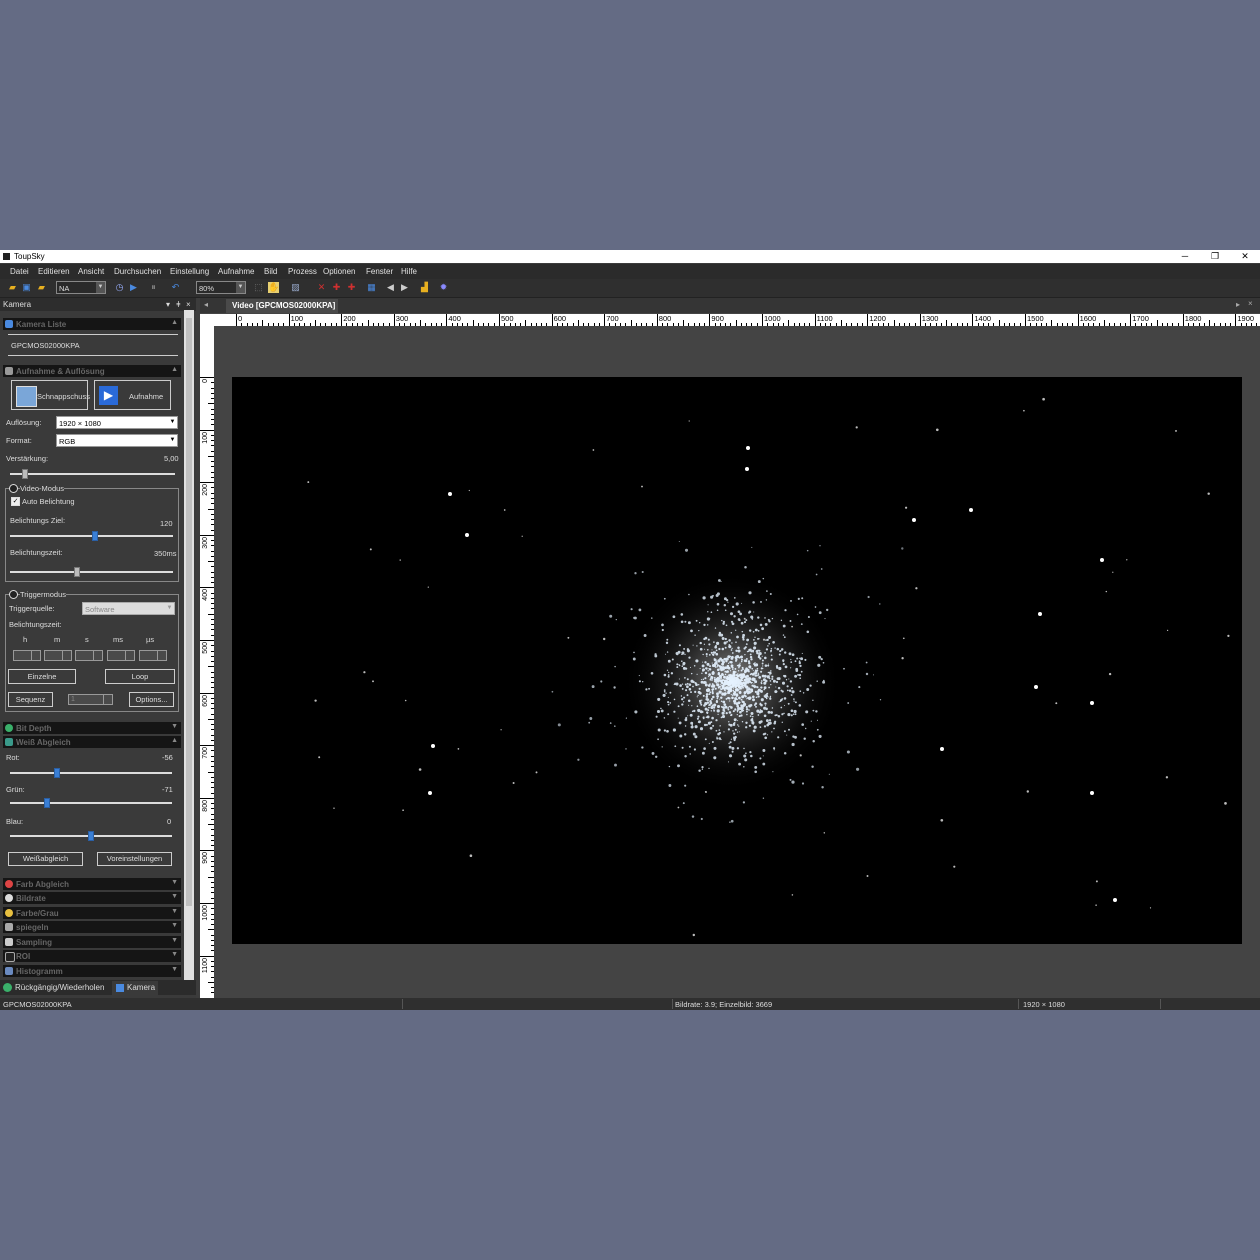 Image resolution: width=1260 pixels, height=1260 pixels. Describe the element at coordinates (89, 655) in the screenshot. I see `seconds-stepper` at that location.